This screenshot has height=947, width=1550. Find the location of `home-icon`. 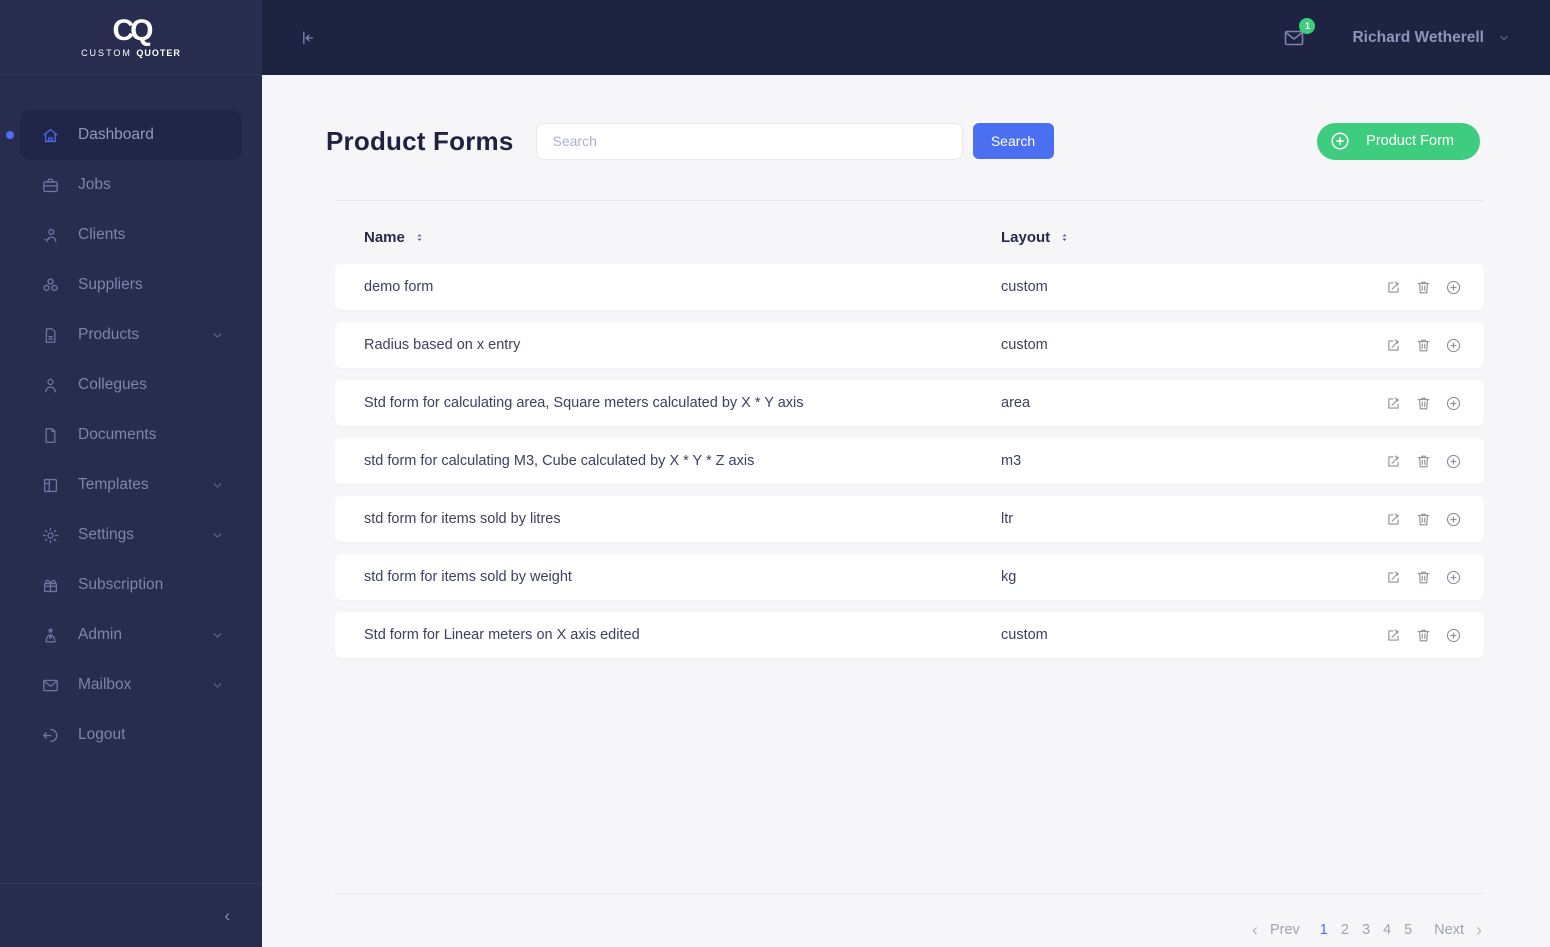

home-icon is located at coordinates (50, 135).